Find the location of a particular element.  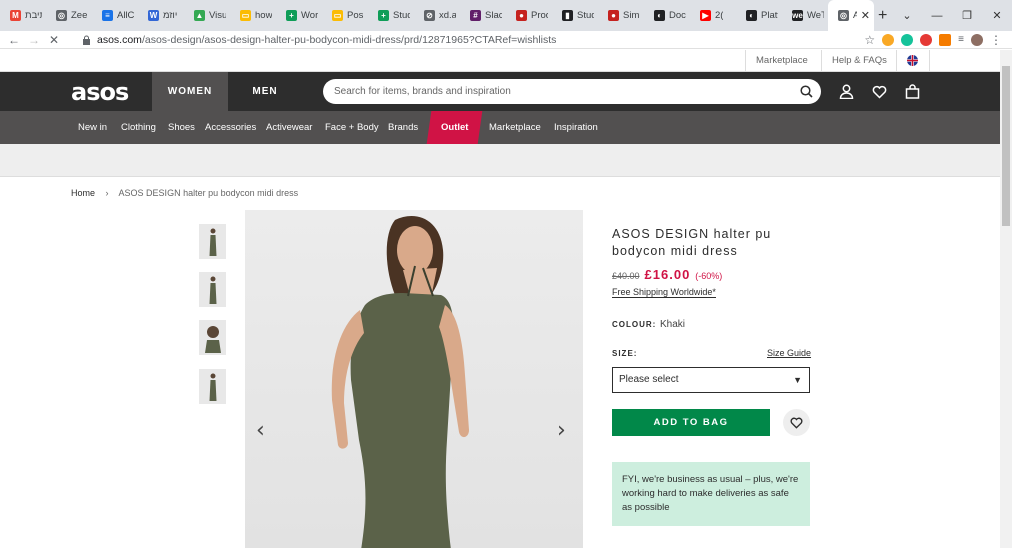

heart-icon is located at coordinates (879, 91).